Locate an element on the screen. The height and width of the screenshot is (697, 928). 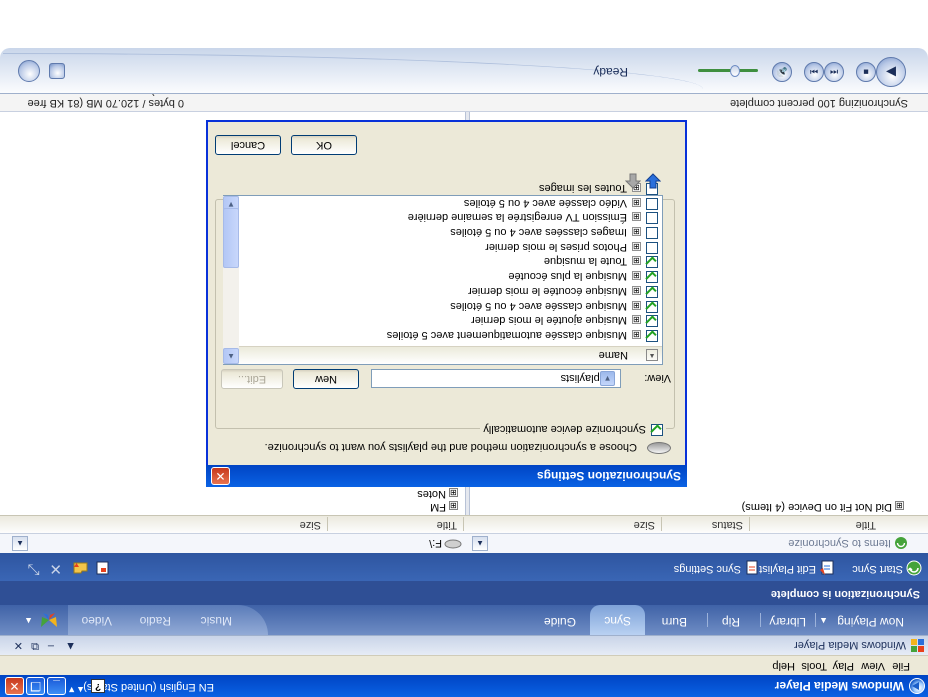
playlist-item: ⊞ Photos prises le mois dernier is located at coordinates (571, 246).